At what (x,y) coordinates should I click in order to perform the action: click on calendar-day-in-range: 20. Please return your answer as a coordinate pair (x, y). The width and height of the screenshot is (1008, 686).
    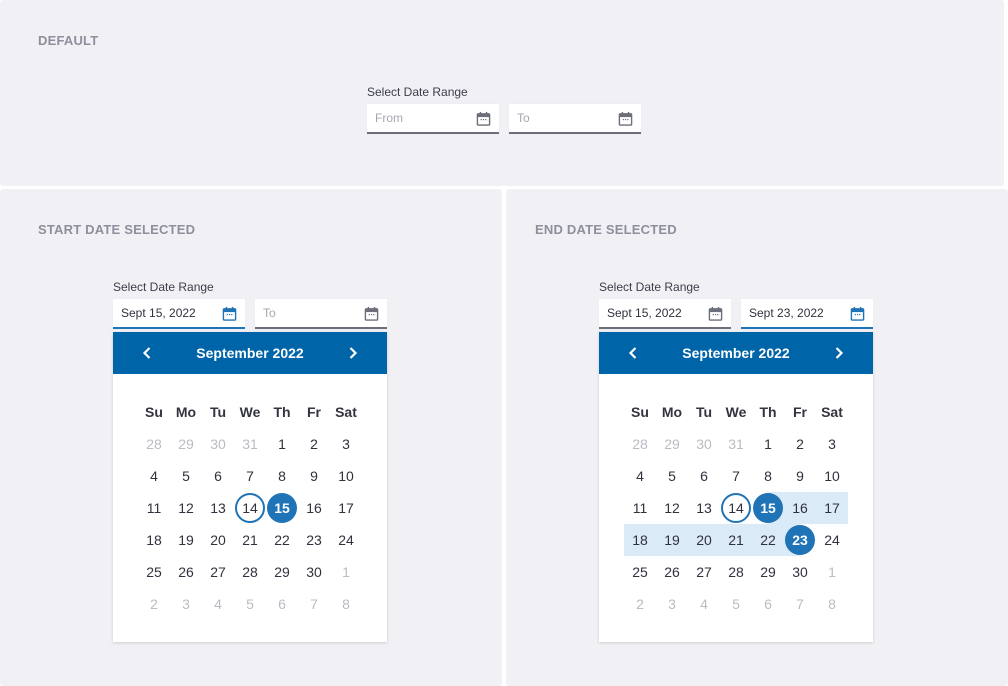
    Looking at the image, I should click on (704, 540).